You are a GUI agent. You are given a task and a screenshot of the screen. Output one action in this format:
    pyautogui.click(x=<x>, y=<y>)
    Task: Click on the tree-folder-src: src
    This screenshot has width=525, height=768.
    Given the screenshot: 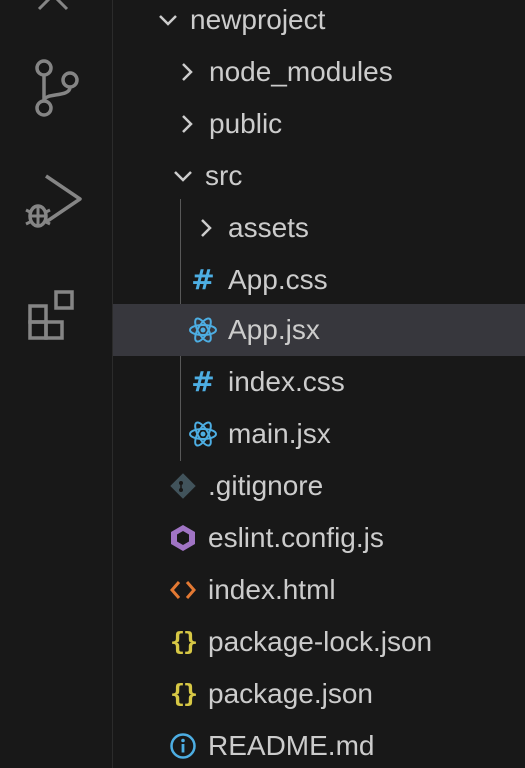 What is the action you would take?
    pyautogui.click(x=319, y=176)
    